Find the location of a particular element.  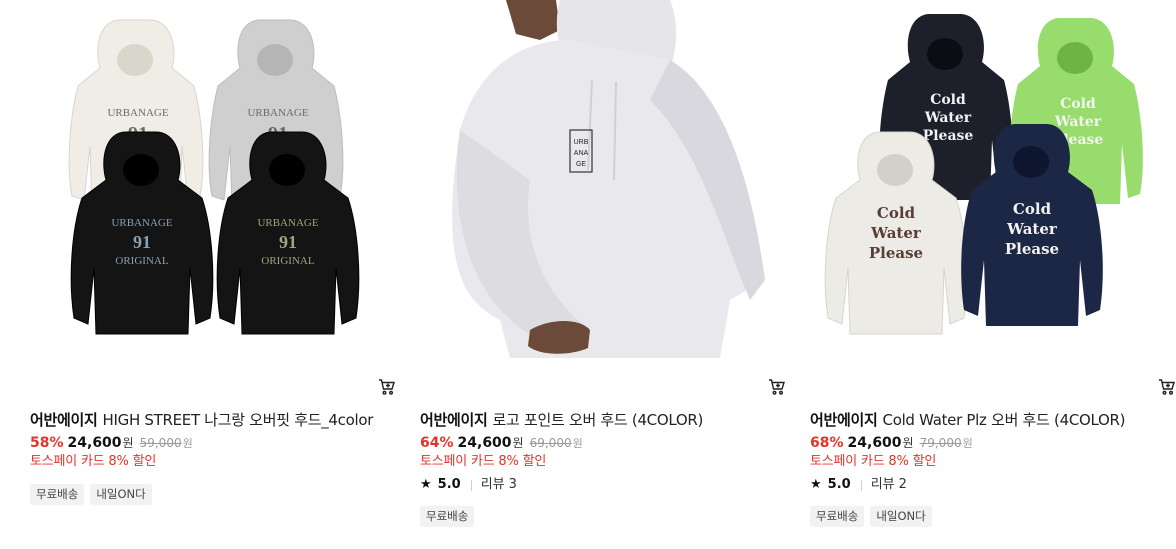

product-name: HIGH STREET 나그랑 오버핏 후드_4color is located at coordinates (238, 420).